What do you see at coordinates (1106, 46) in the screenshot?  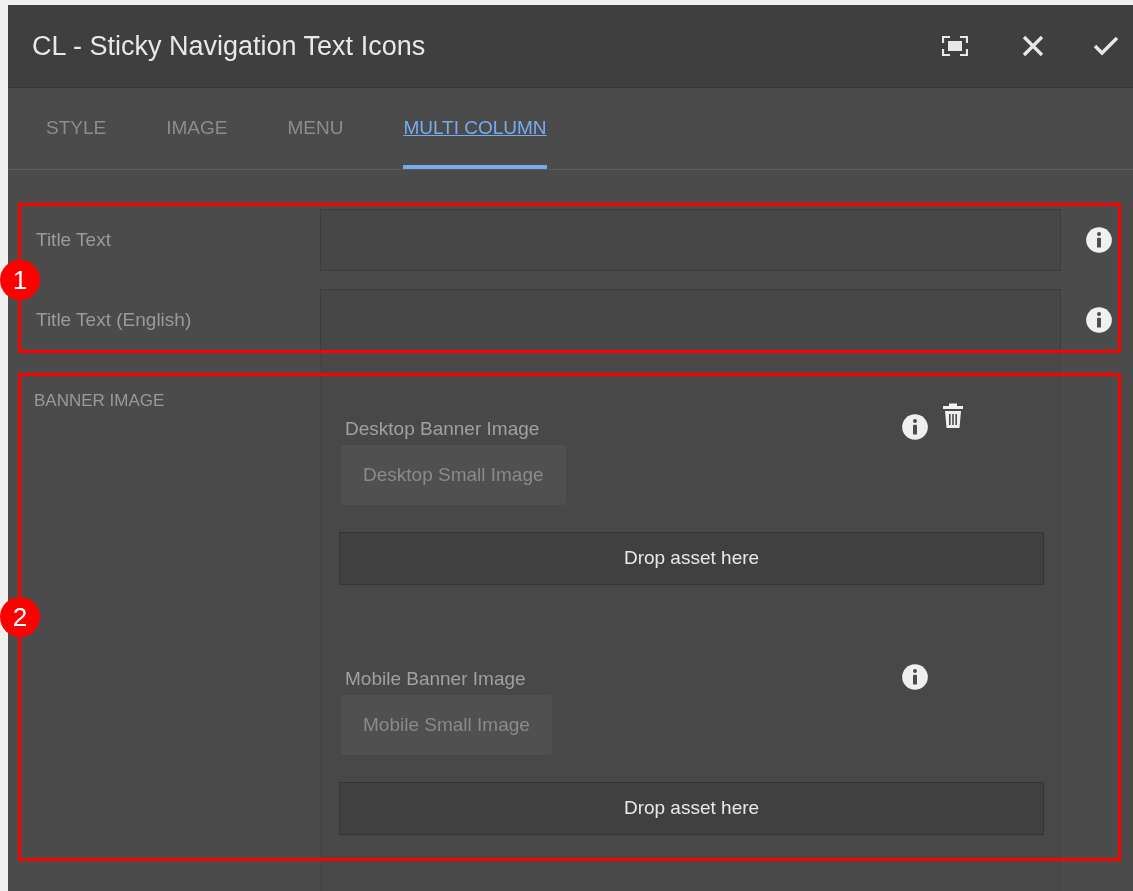 I see `checkmark-icon` at bounding box center [1106, 46].